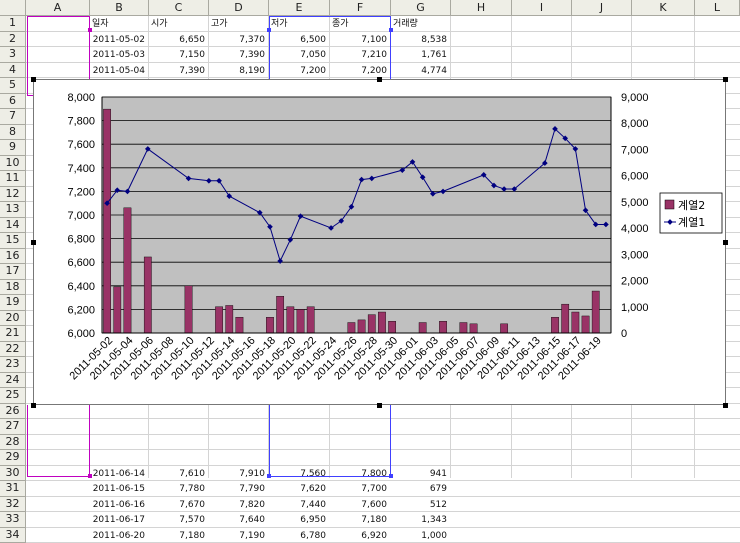 The height and width of the screenshot is (543, 740). I want to click on row-header: 28, so click(13, 443).